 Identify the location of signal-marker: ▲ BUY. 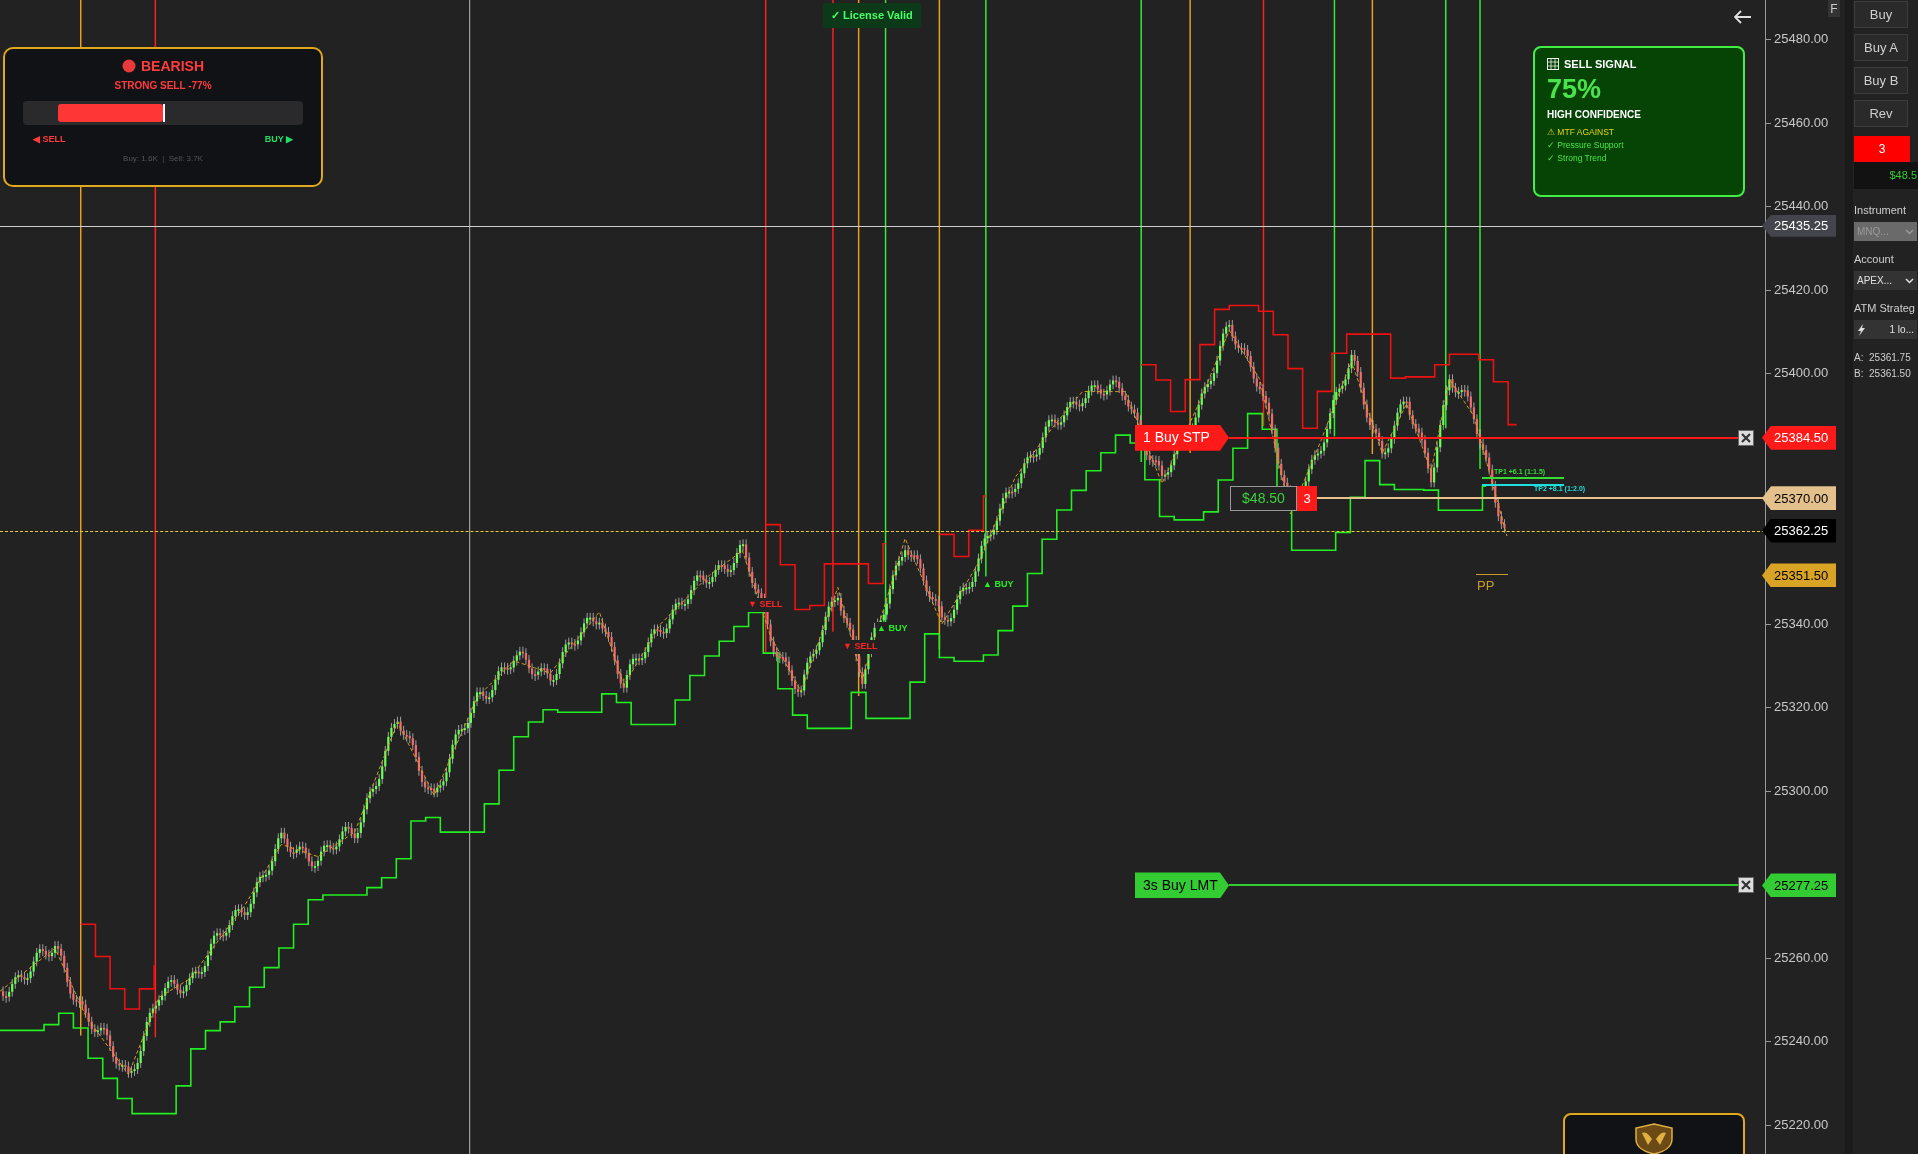
(892, 629).